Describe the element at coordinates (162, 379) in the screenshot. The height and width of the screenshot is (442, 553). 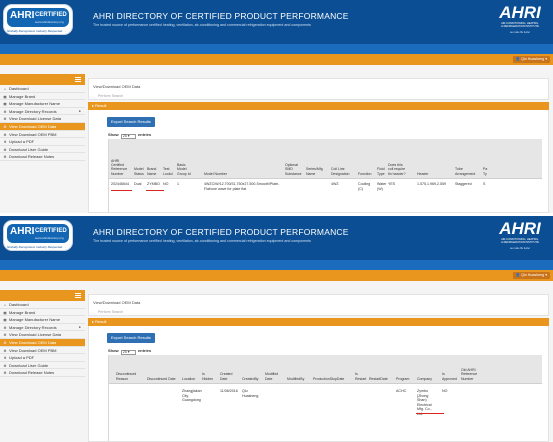
I see `column-header: Discontinued Date` at that location.